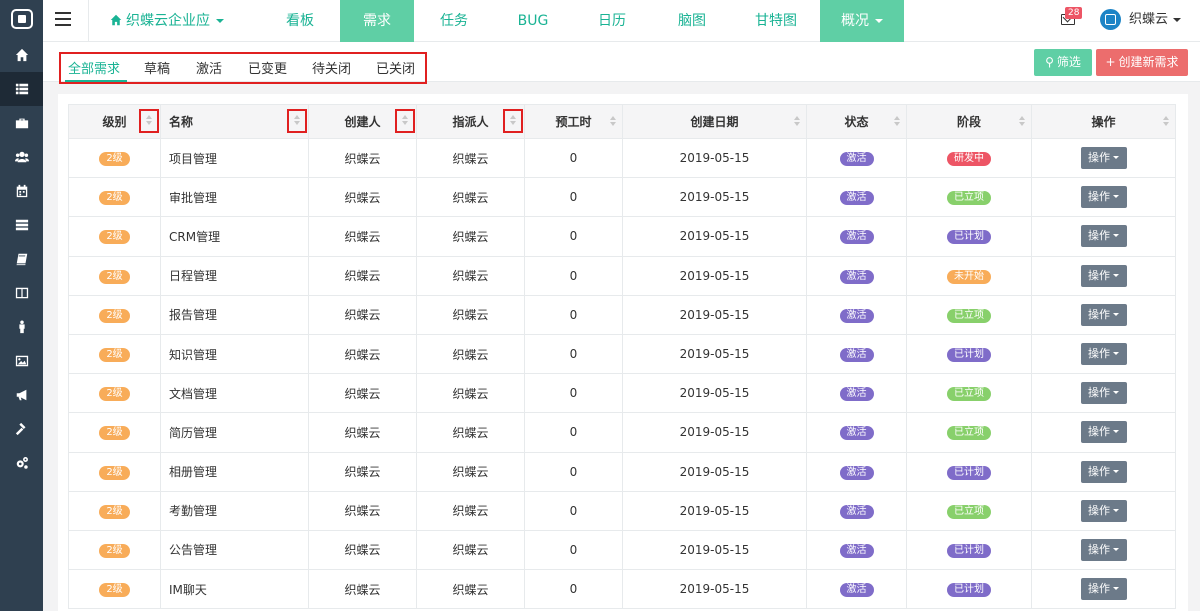 The image size is (1200, 611). I want to click on sidebar-item-image, so click(21, 361).